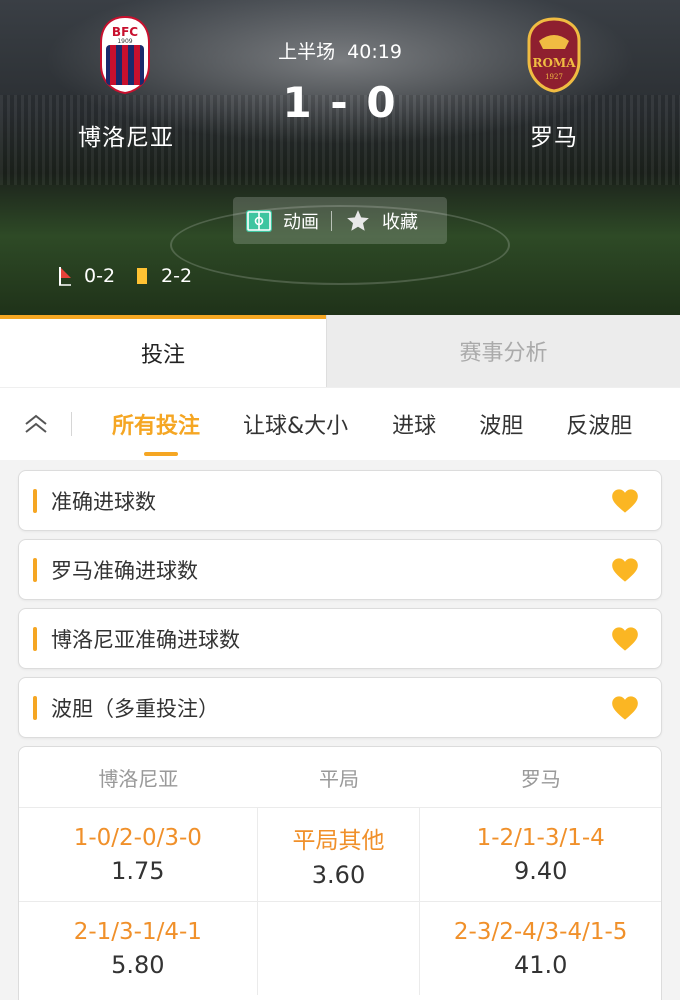 The image size is (680, 1000). What do you see at coordinates (177, 276) in the screenshot?
I see `yellow-card-count: 2-2` at bounding box center [177, 276].